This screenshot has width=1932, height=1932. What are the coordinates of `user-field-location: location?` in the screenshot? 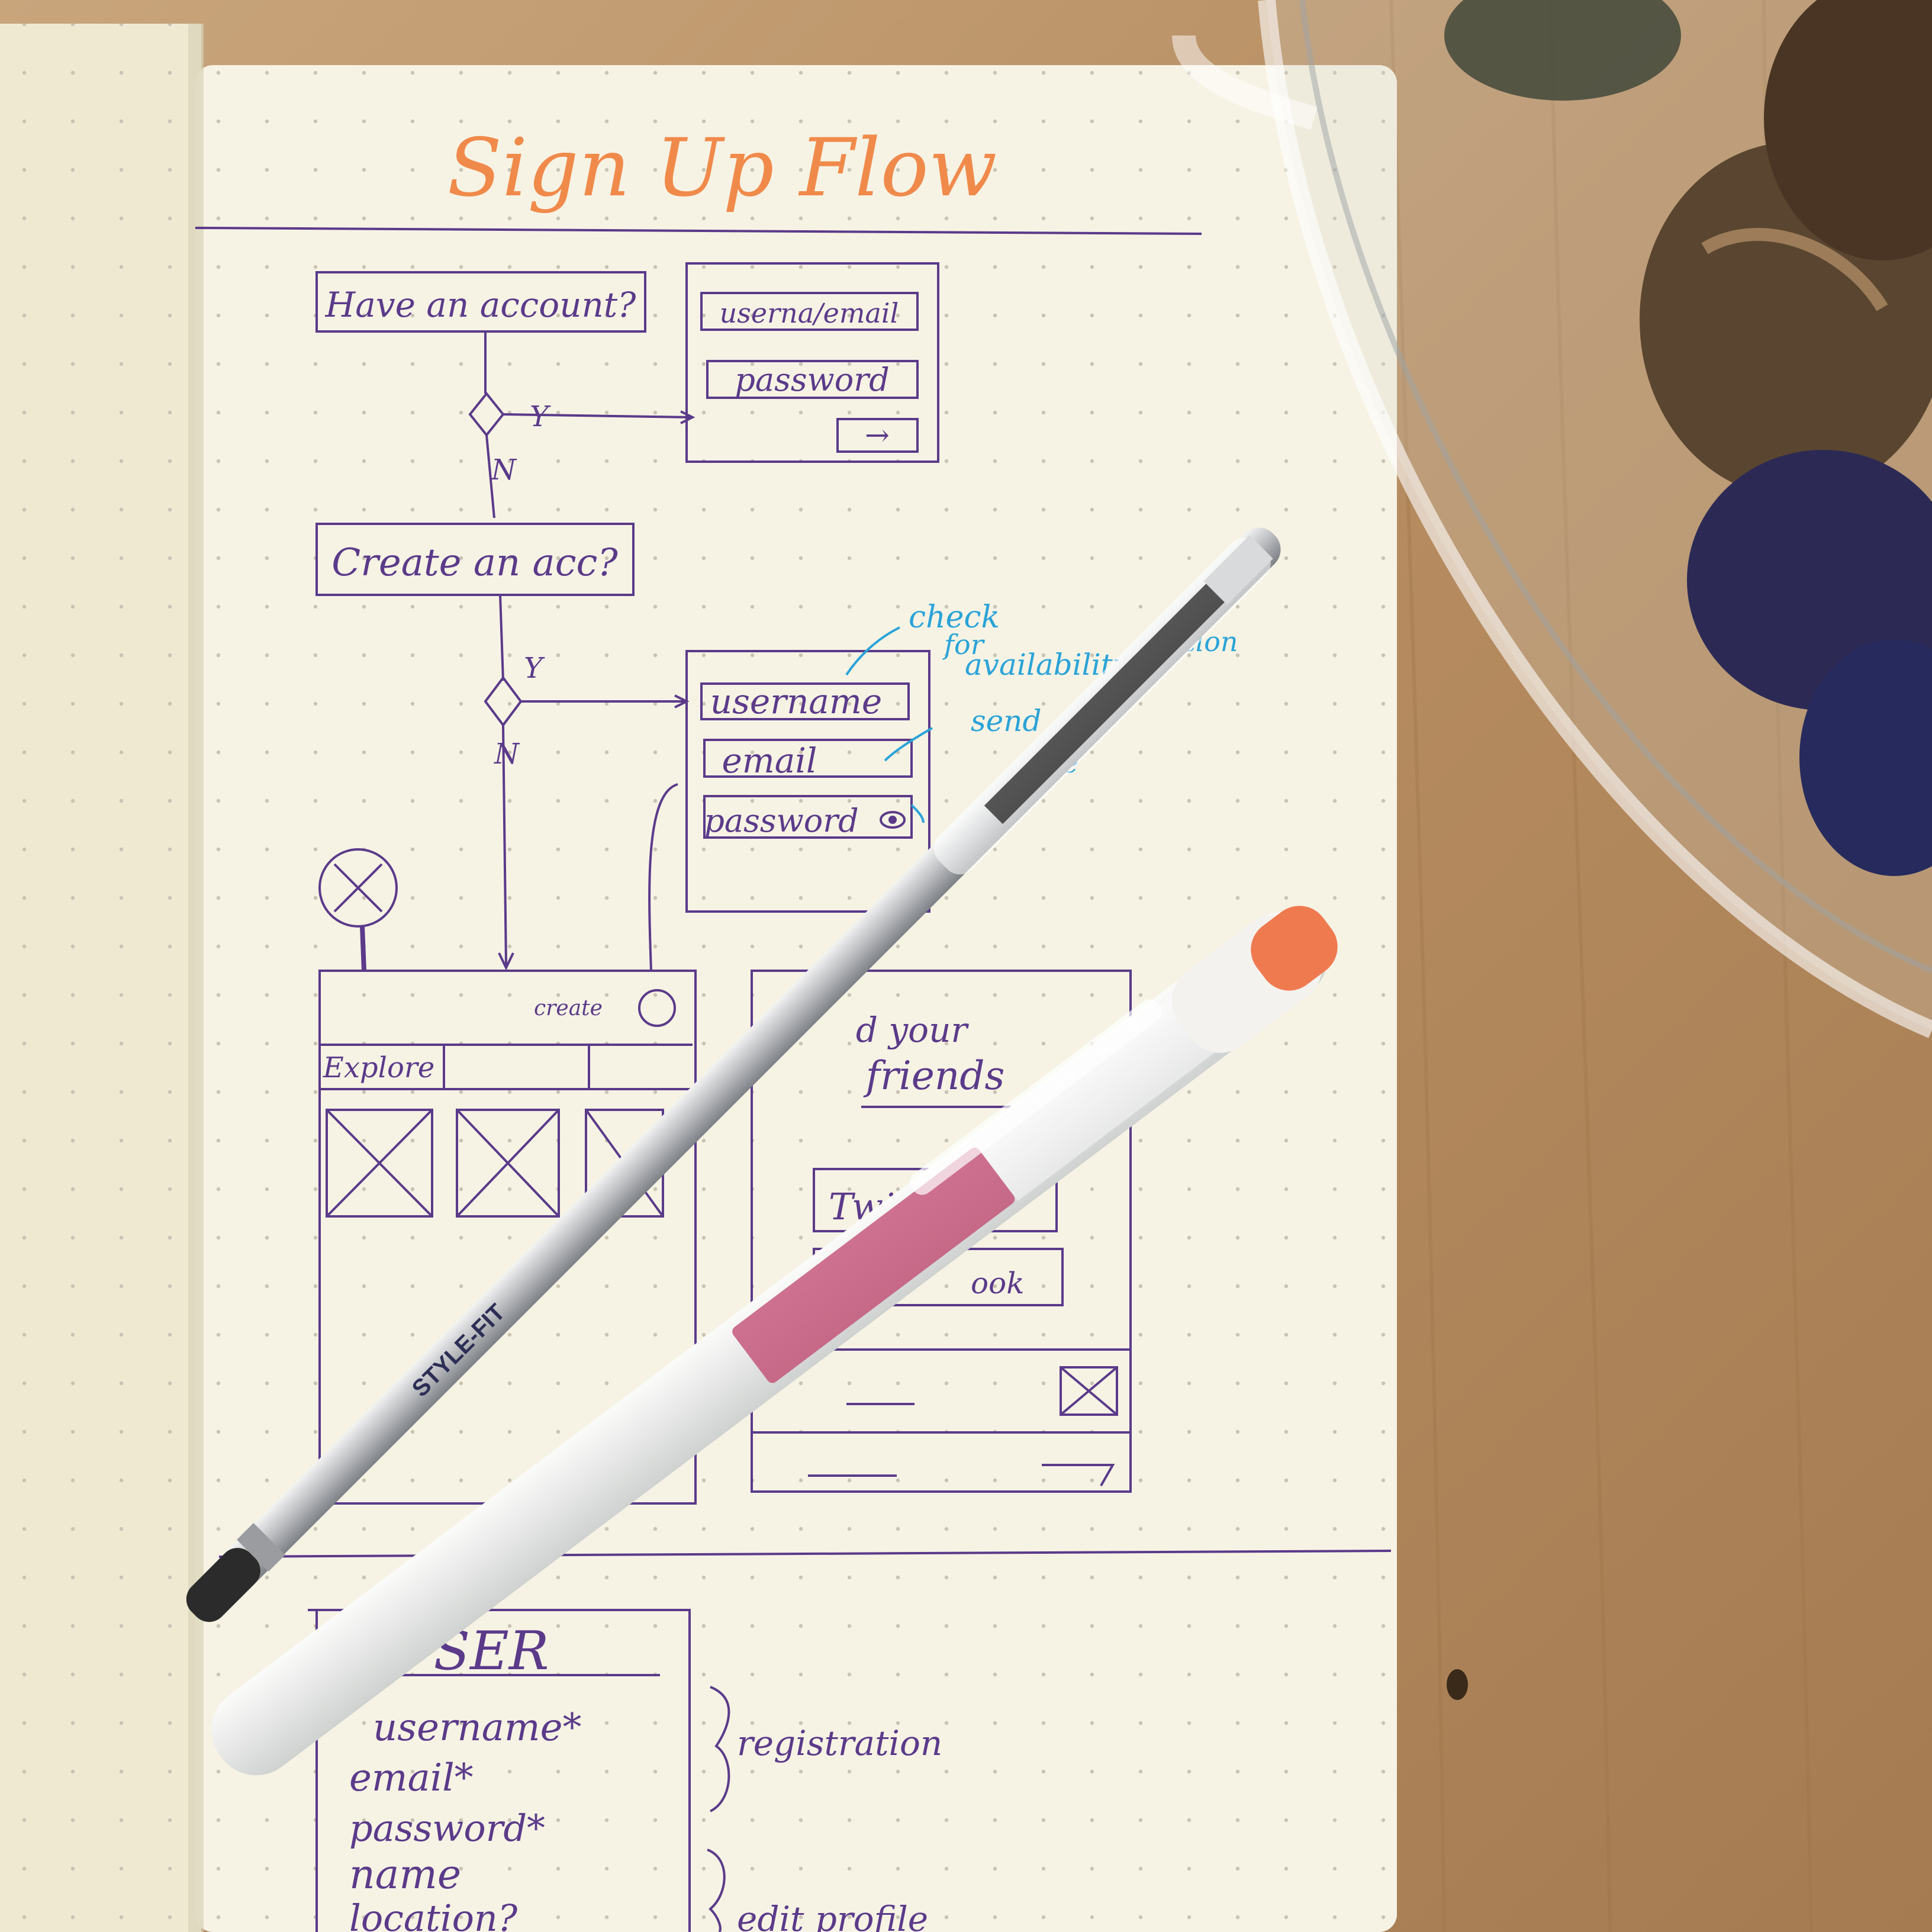 It's located at (434, 1914).